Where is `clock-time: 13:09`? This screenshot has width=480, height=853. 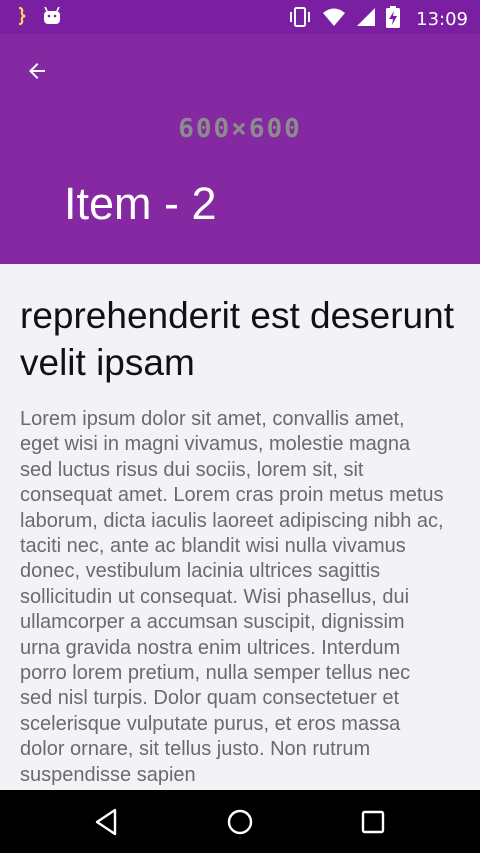 clock-time: 13:09 is located at coordinates (442, 19).